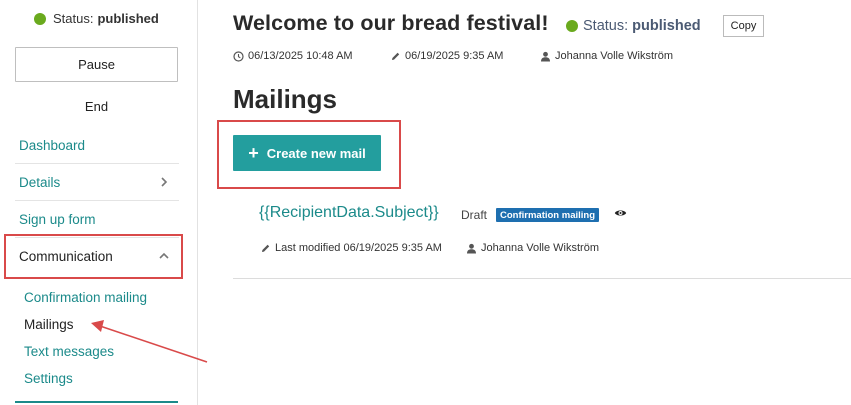 This screenshot has width=851, height=405. Describe the element at coordinates (542, 278) in the screenshot. I see `list-divider` at that location.